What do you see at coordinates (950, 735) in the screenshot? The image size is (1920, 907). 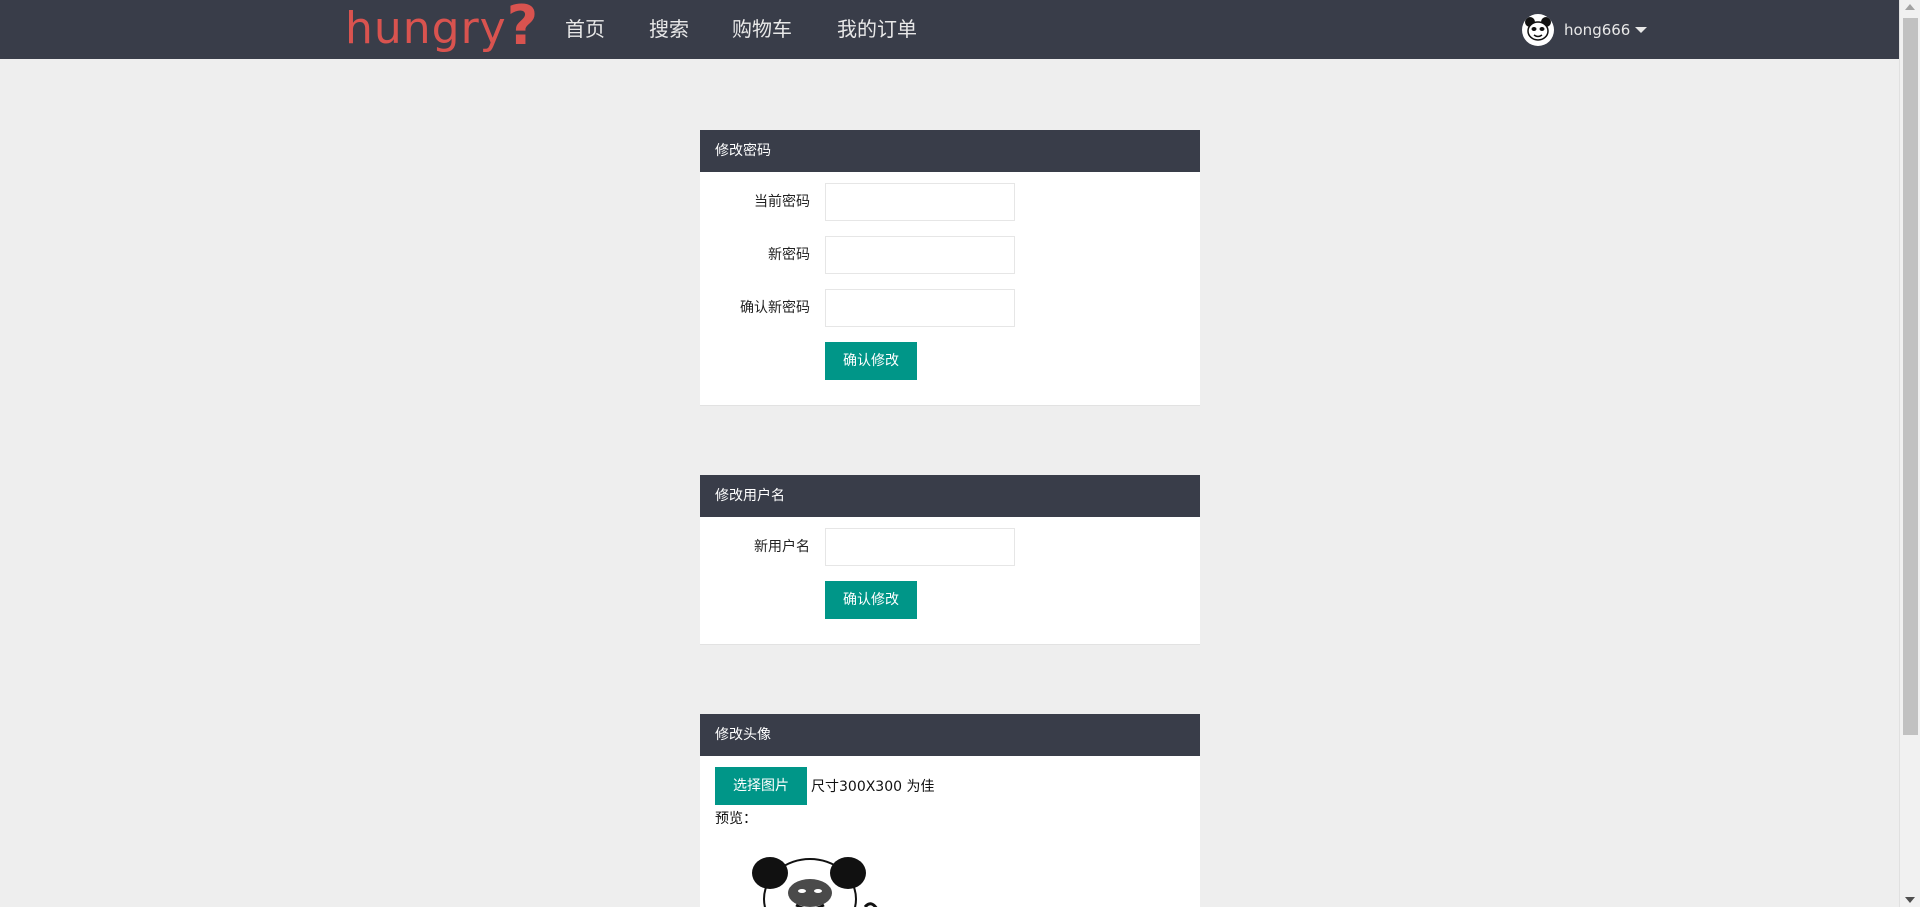 I see `change-avatar-title: 修改头像` at bounding box center [950, 735].